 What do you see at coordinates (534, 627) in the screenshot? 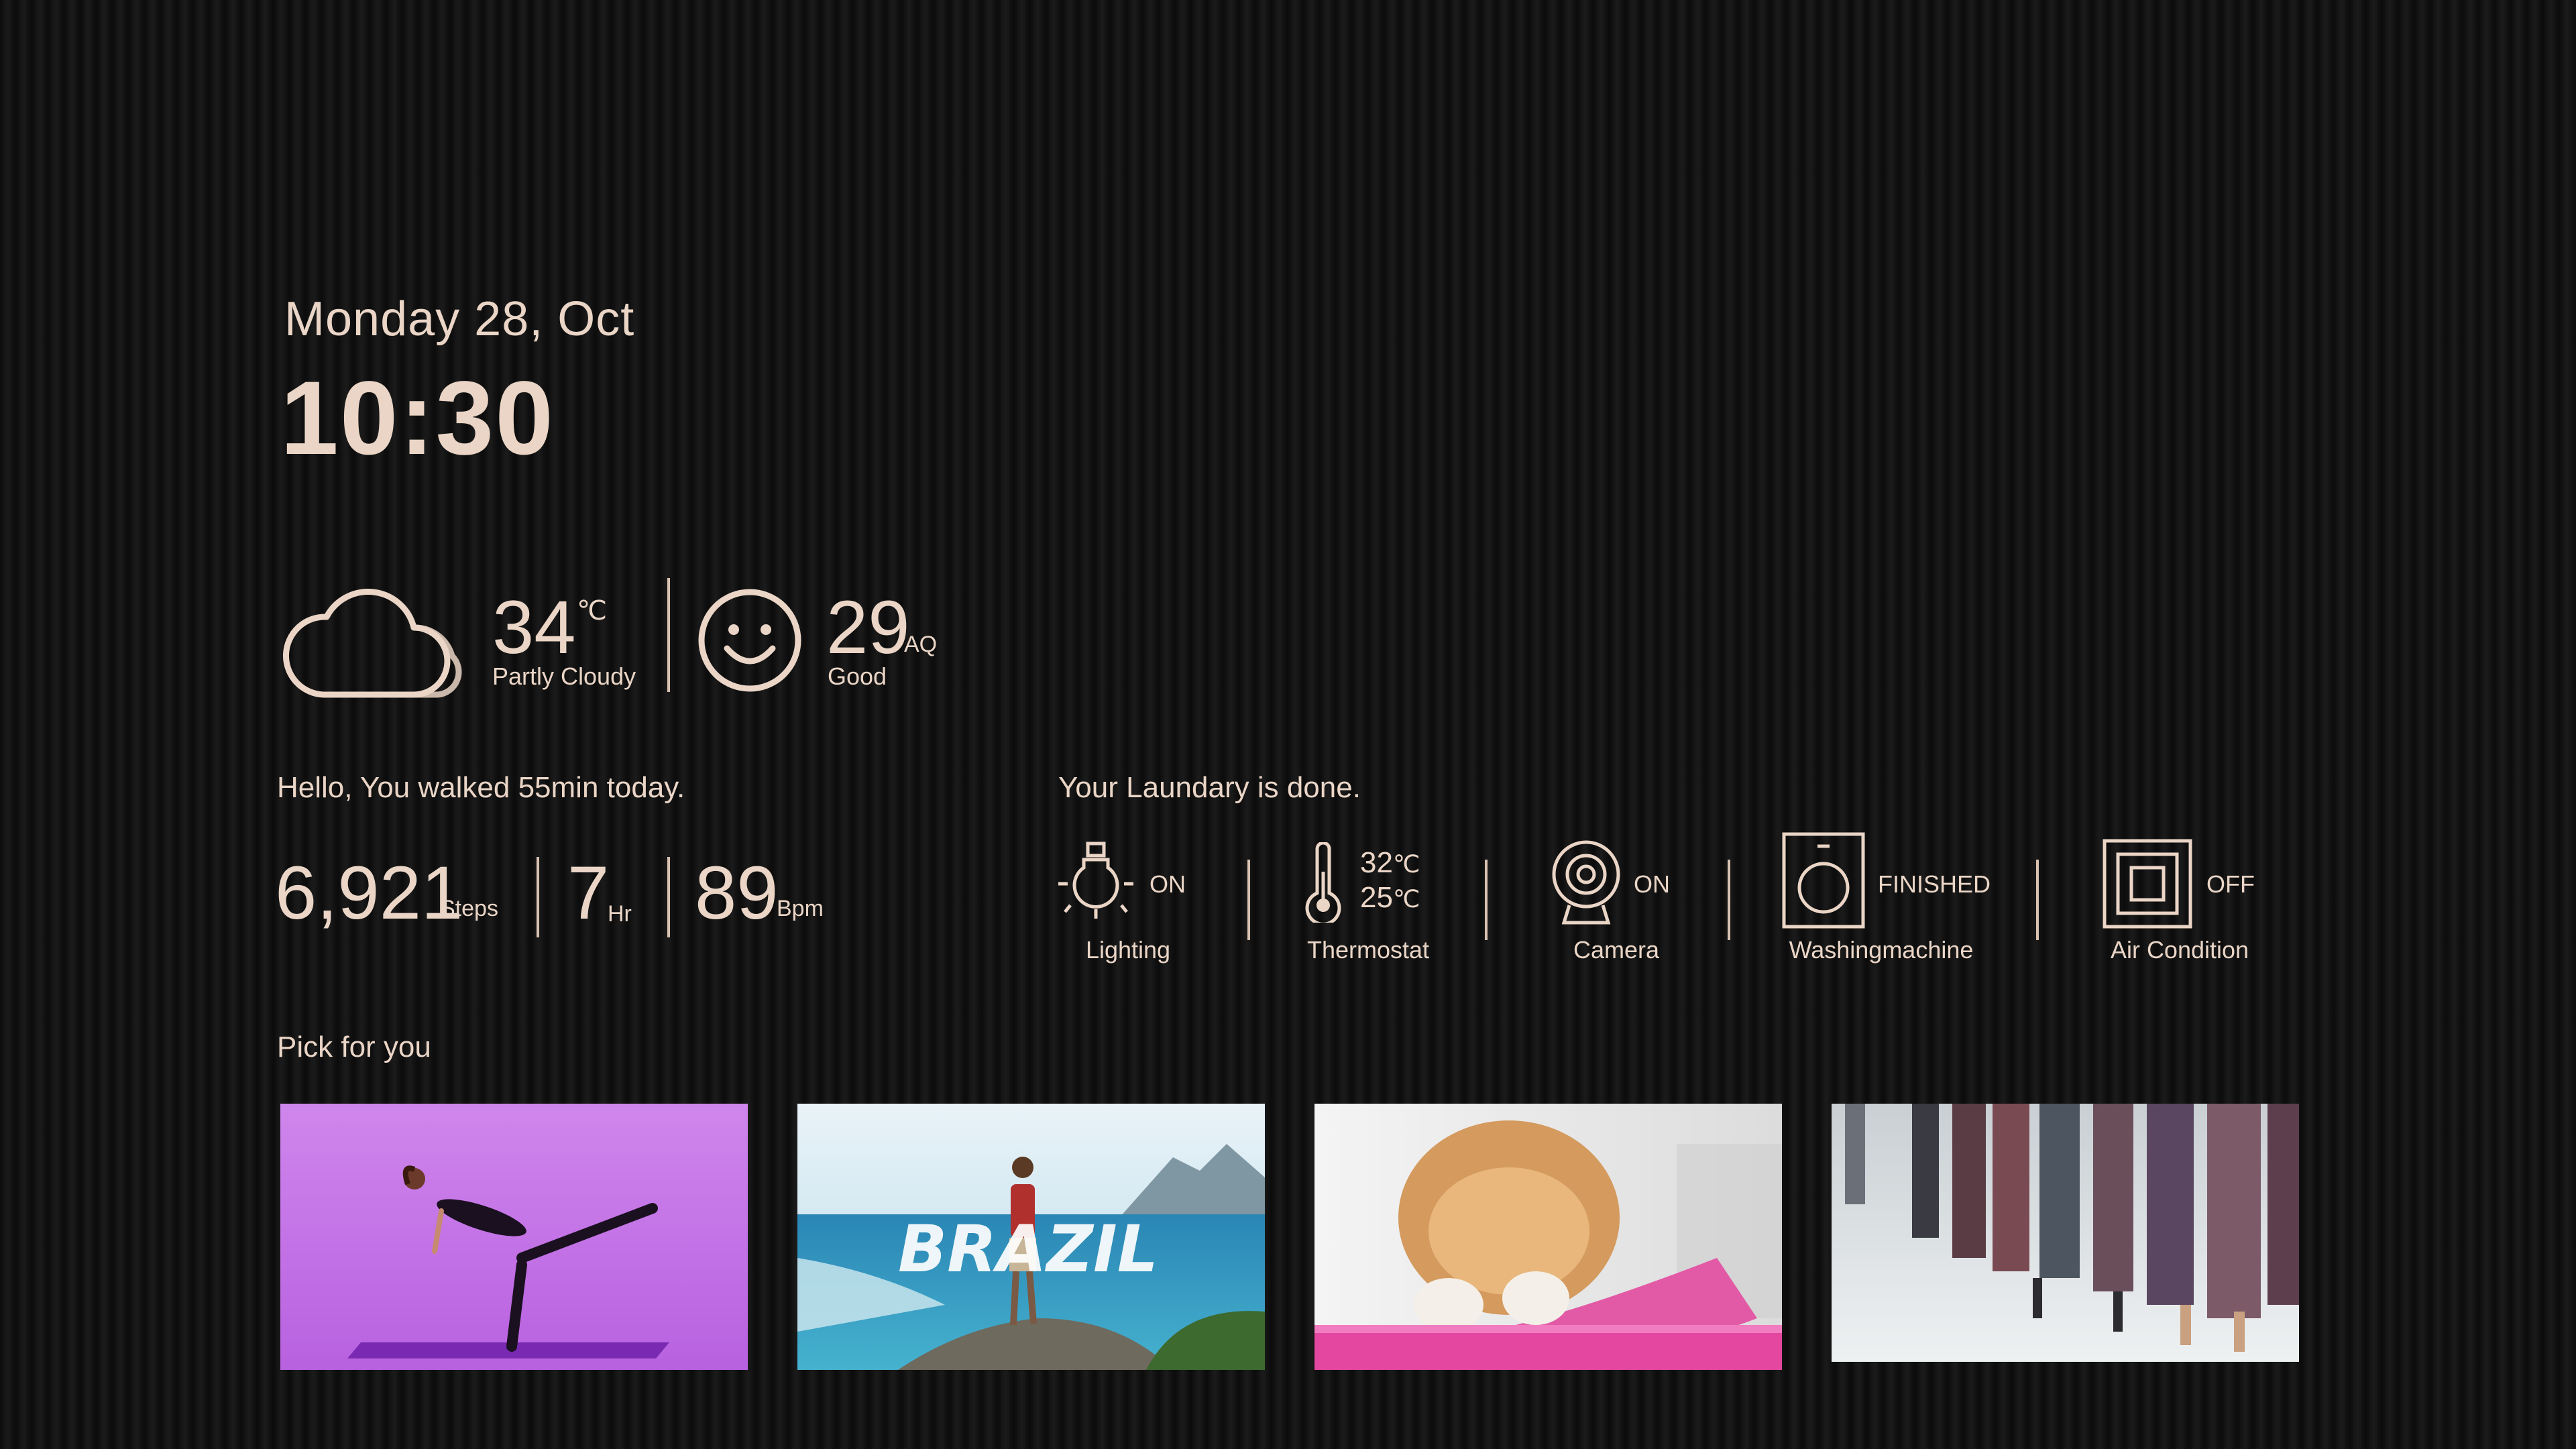
I see `temperature-value: 34` at bounding box center [534, 627].